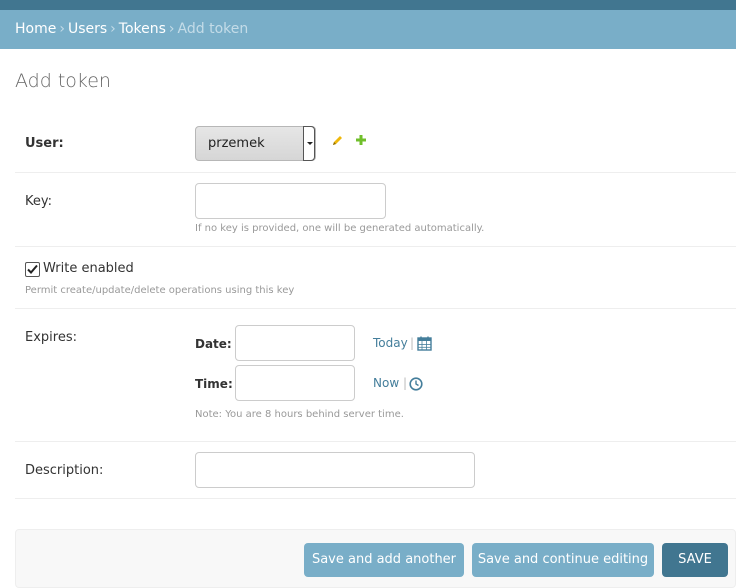  Describe the element at coordinates (64, 470) in the screenshot. I see `description-label: Description:` at that location.